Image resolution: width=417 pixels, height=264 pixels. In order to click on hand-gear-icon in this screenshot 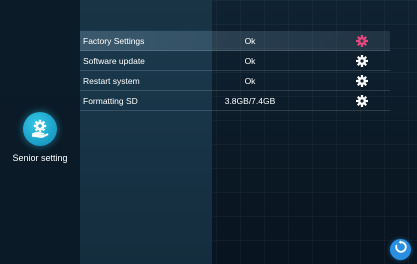, I will do `click(40, 129)`.